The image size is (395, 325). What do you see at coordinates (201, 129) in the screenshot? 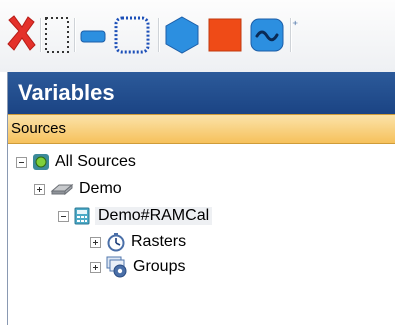
I see `sources-section-header: Sources` at bounding box center [201, 129].